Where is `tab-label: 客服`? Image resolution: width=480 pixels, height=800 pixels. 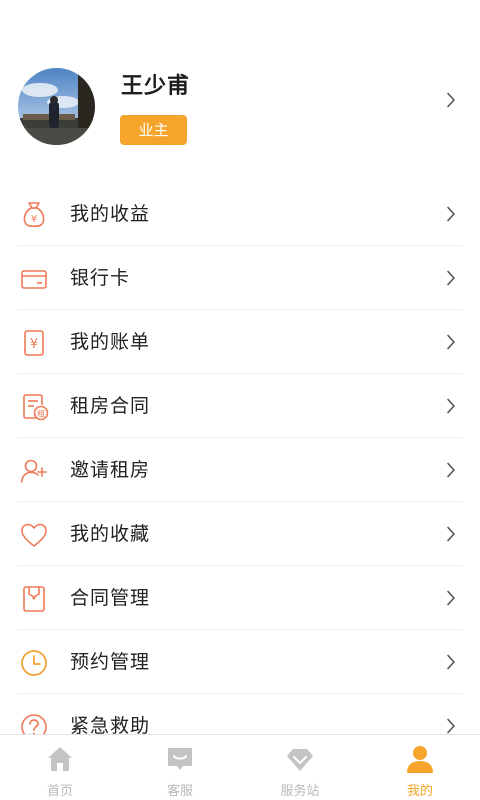 tab-label: 客服 is located at coordinates (179, 791).